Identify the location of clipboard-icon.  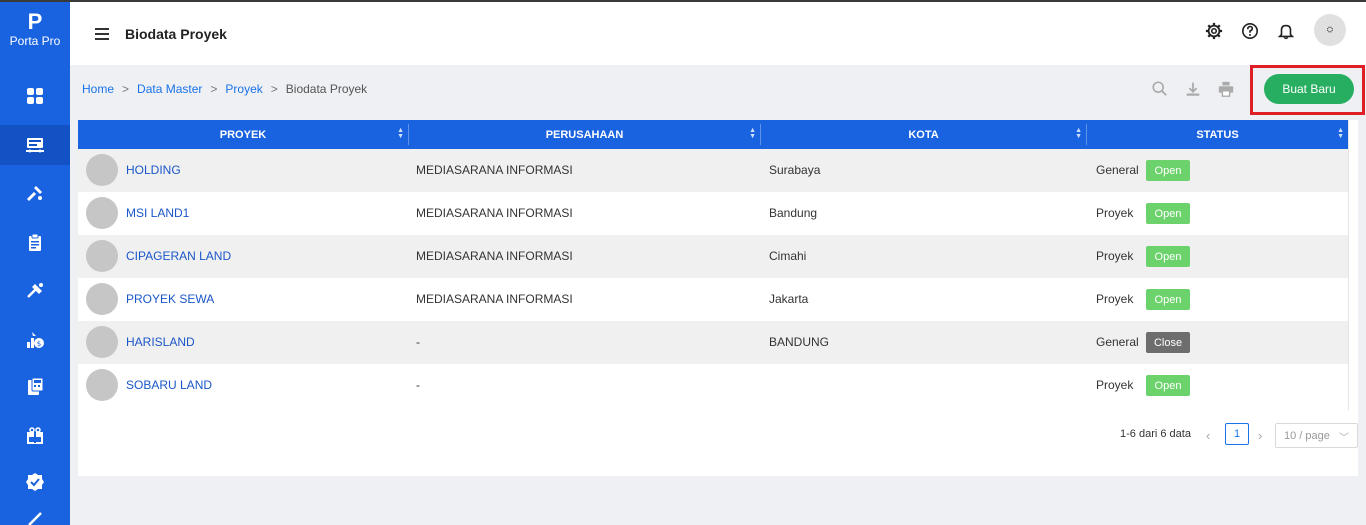
(35, 242).